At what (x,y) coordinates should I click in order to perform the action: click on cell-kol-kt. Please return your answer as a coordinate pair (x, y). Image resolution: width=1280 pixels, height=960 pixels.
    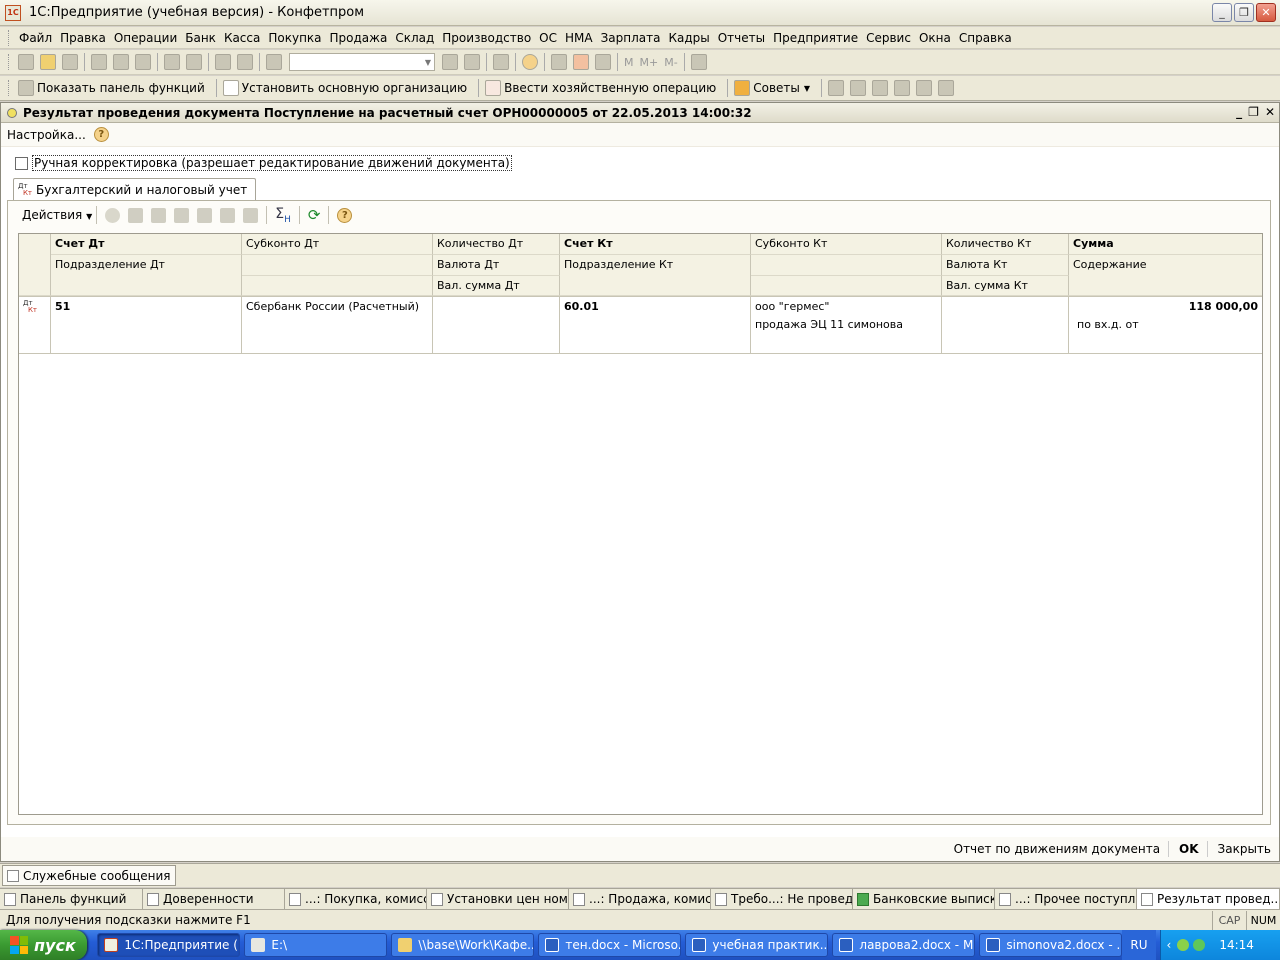
    Looking at the image, I should click on (1005, 325).